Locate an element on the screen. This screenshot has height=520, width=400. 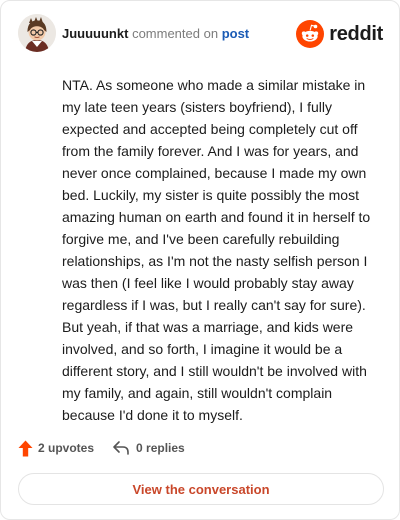
username-link: Juuuuunkt is located at coordinates (95, 33).